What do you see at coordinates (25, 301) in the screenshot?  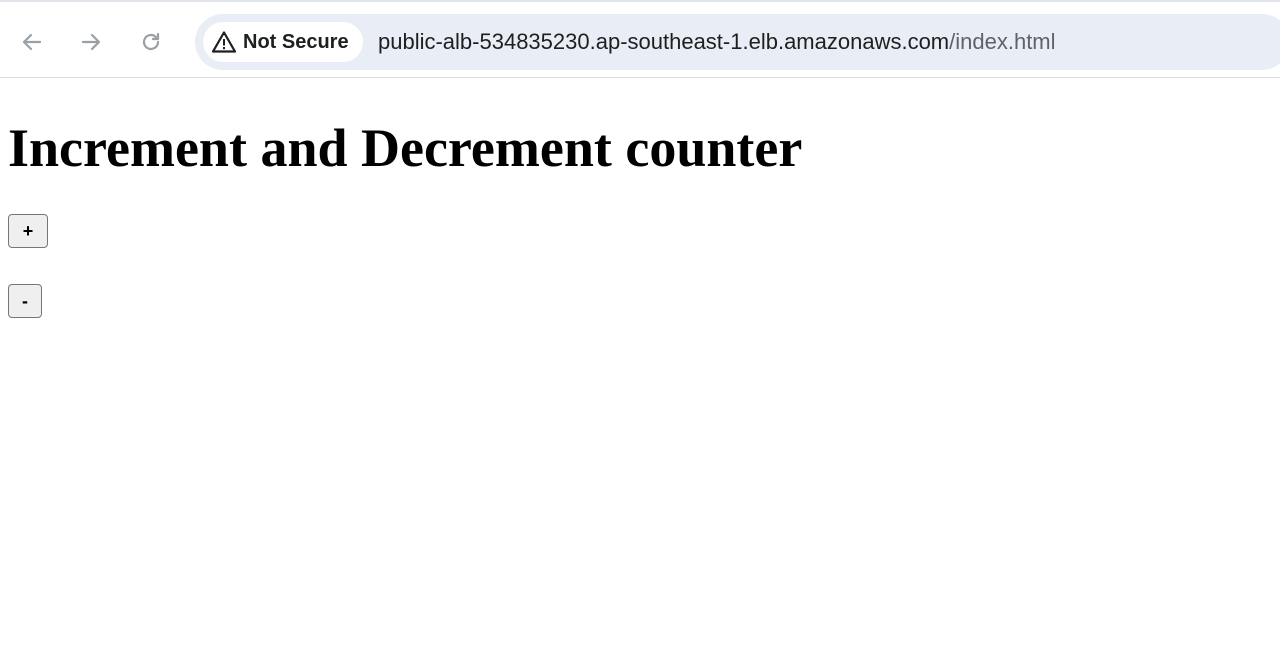 I see `decrement-button: -` at bounding box center [25, 301].